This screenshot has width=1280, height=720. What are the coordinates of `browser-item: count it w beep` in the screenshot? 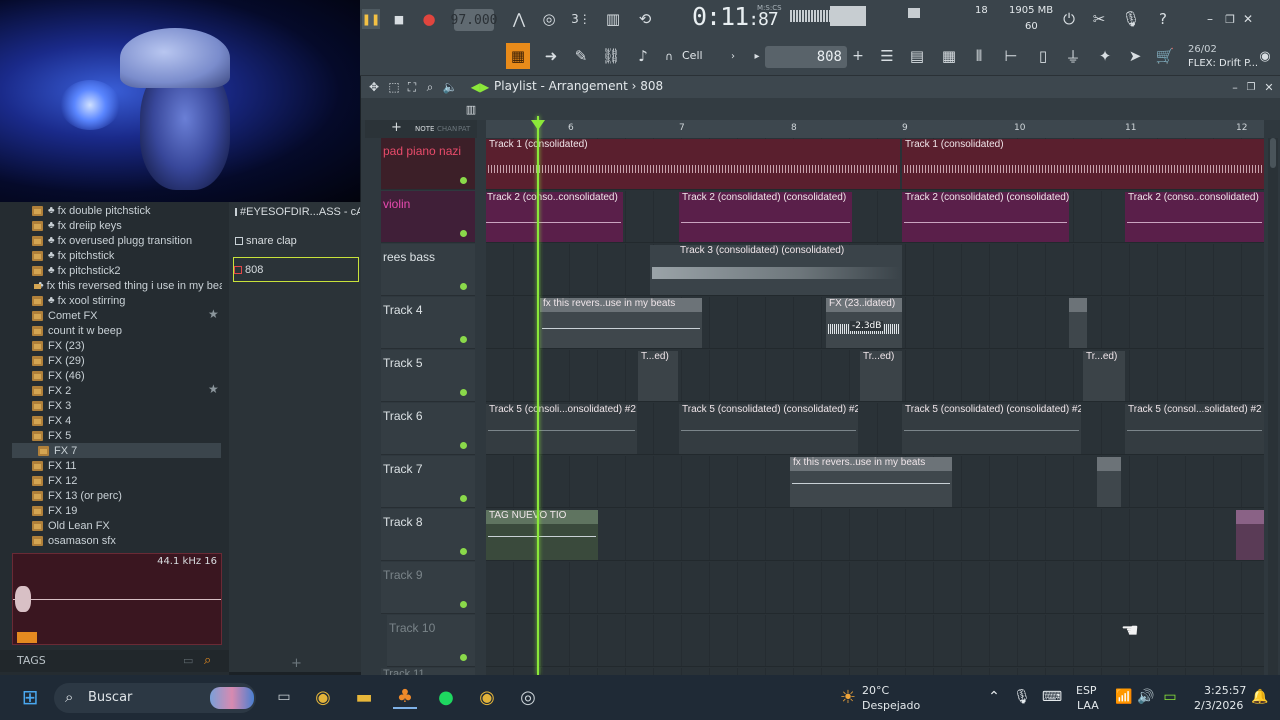 It's located at (127, 330).